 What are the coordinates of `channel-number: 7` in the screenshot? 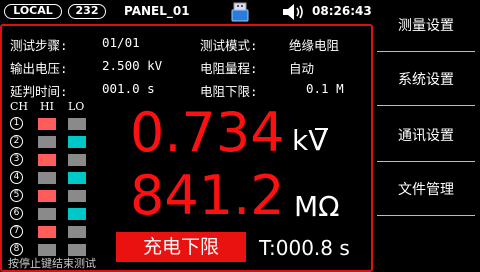 It's located at (16, 231).